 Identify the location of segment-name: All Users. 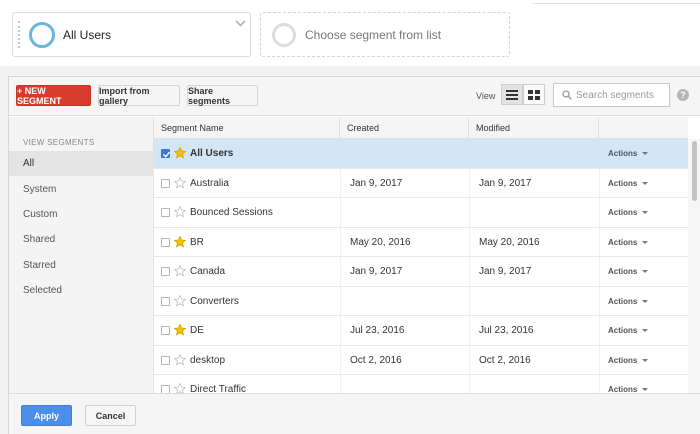
(212, 153).